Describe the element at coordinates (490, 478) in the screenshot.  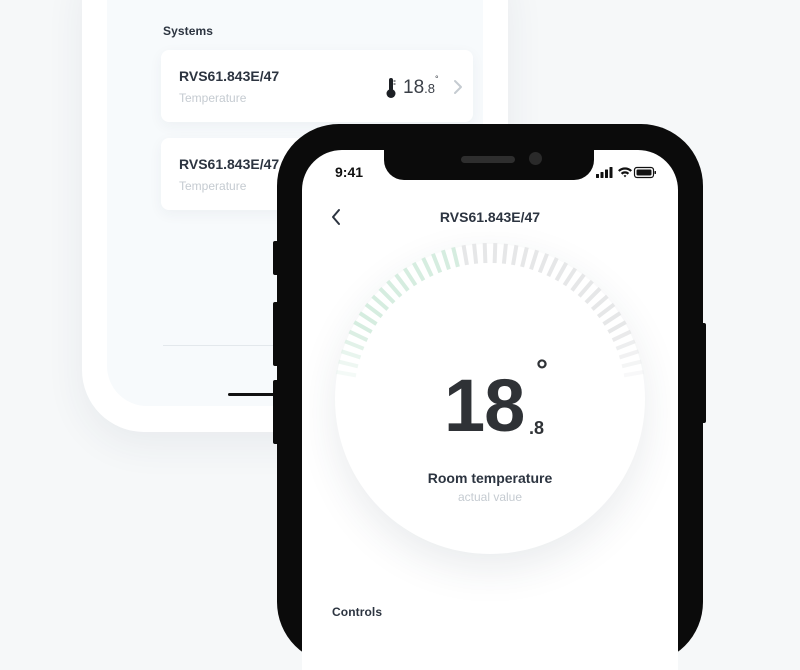
I see `room-temperature-label: Room temperature` at that location.